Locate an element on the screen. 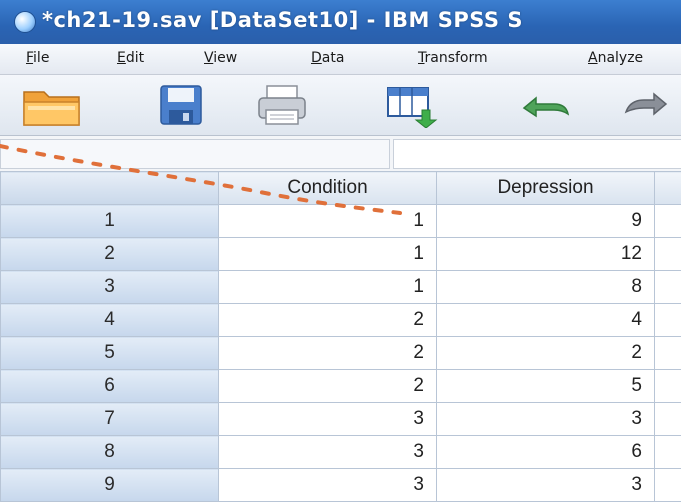 The image size is (681, 502). data-editor-button is located at coordinates (414, 105).